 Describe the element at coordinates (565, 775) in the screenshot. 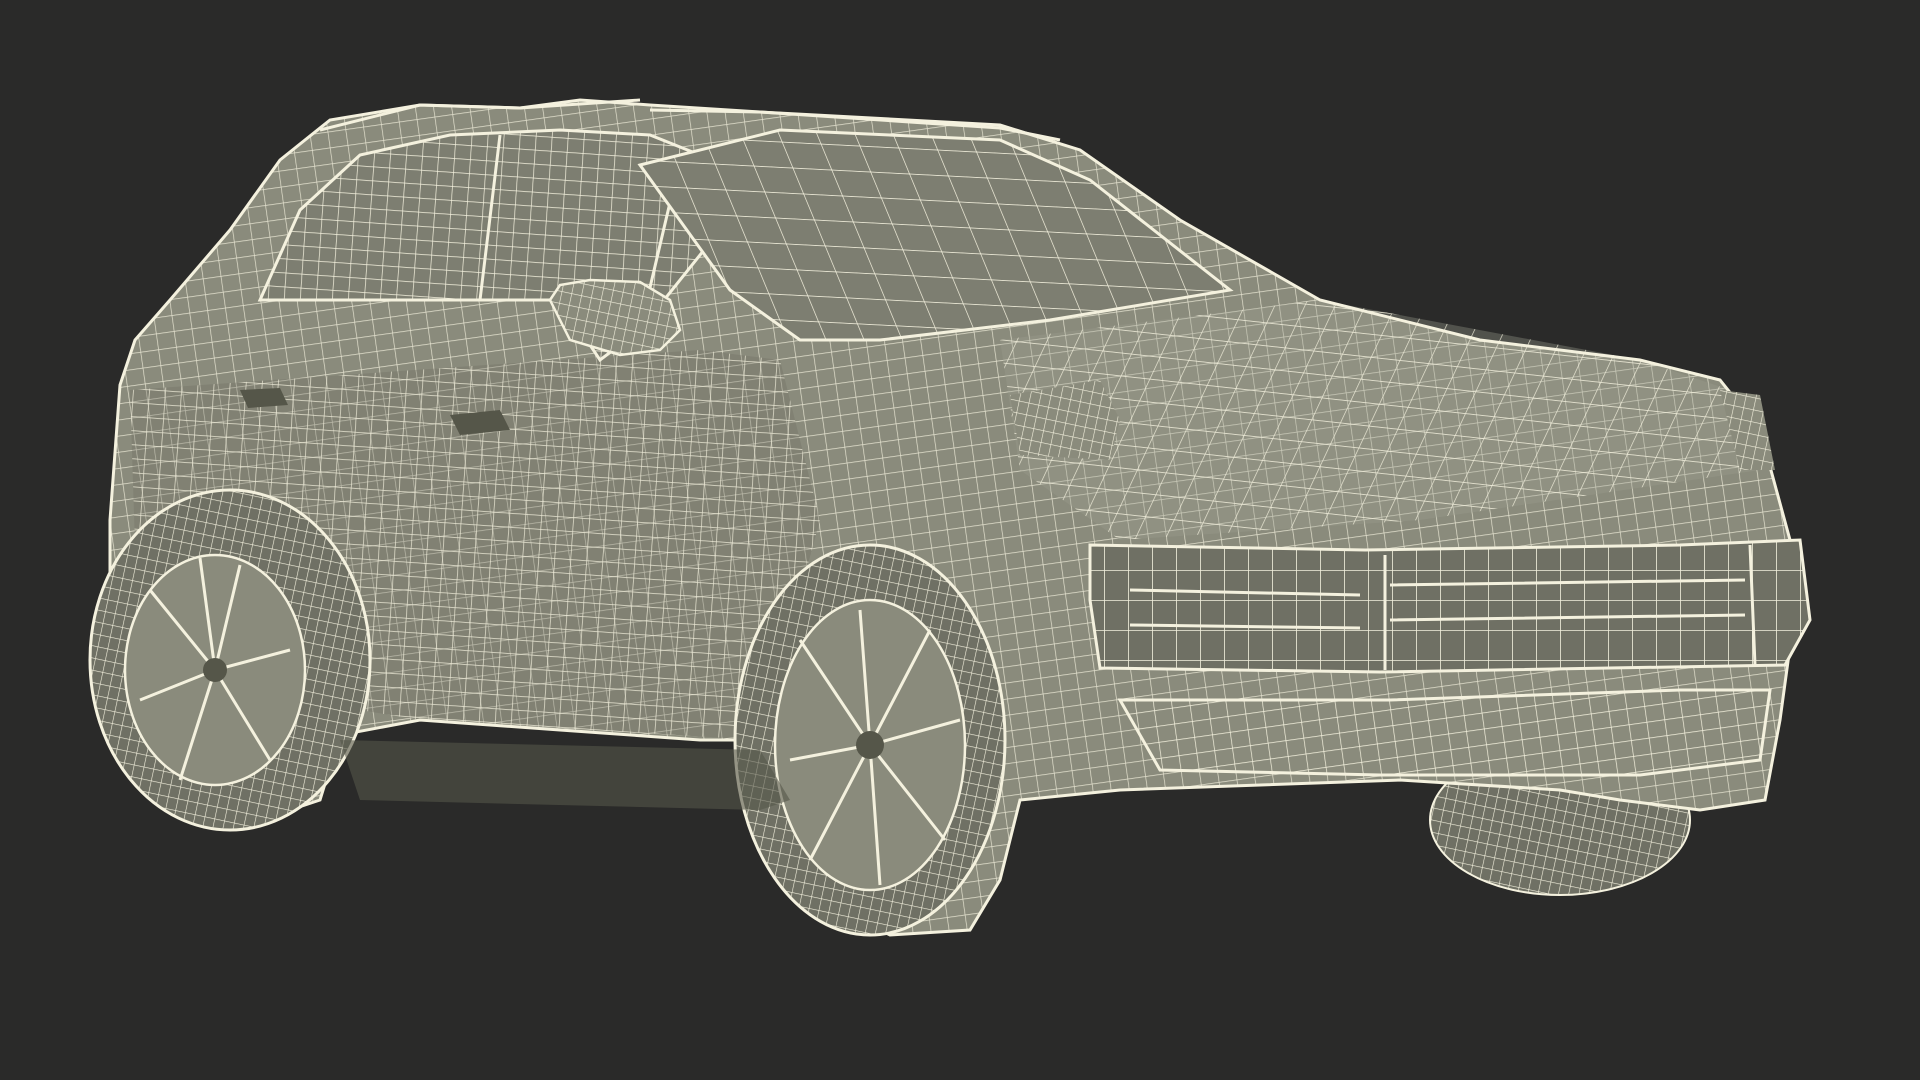

I see `under-shadow` at that location.